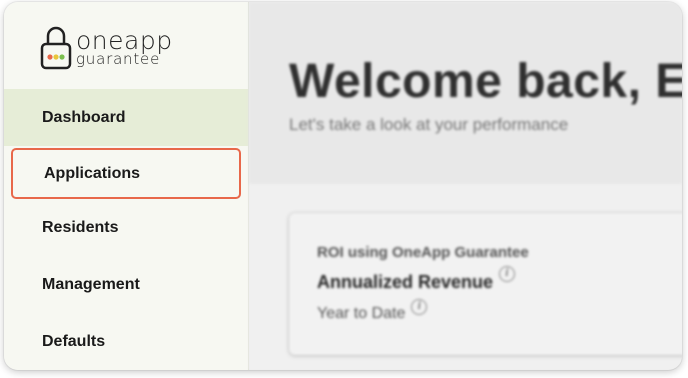 The width and height of the screenshot is (688, 378). Describe the element at coordinates (80, 227) in the screenshot. I see `sidebar-item-label: Residents` at that location.